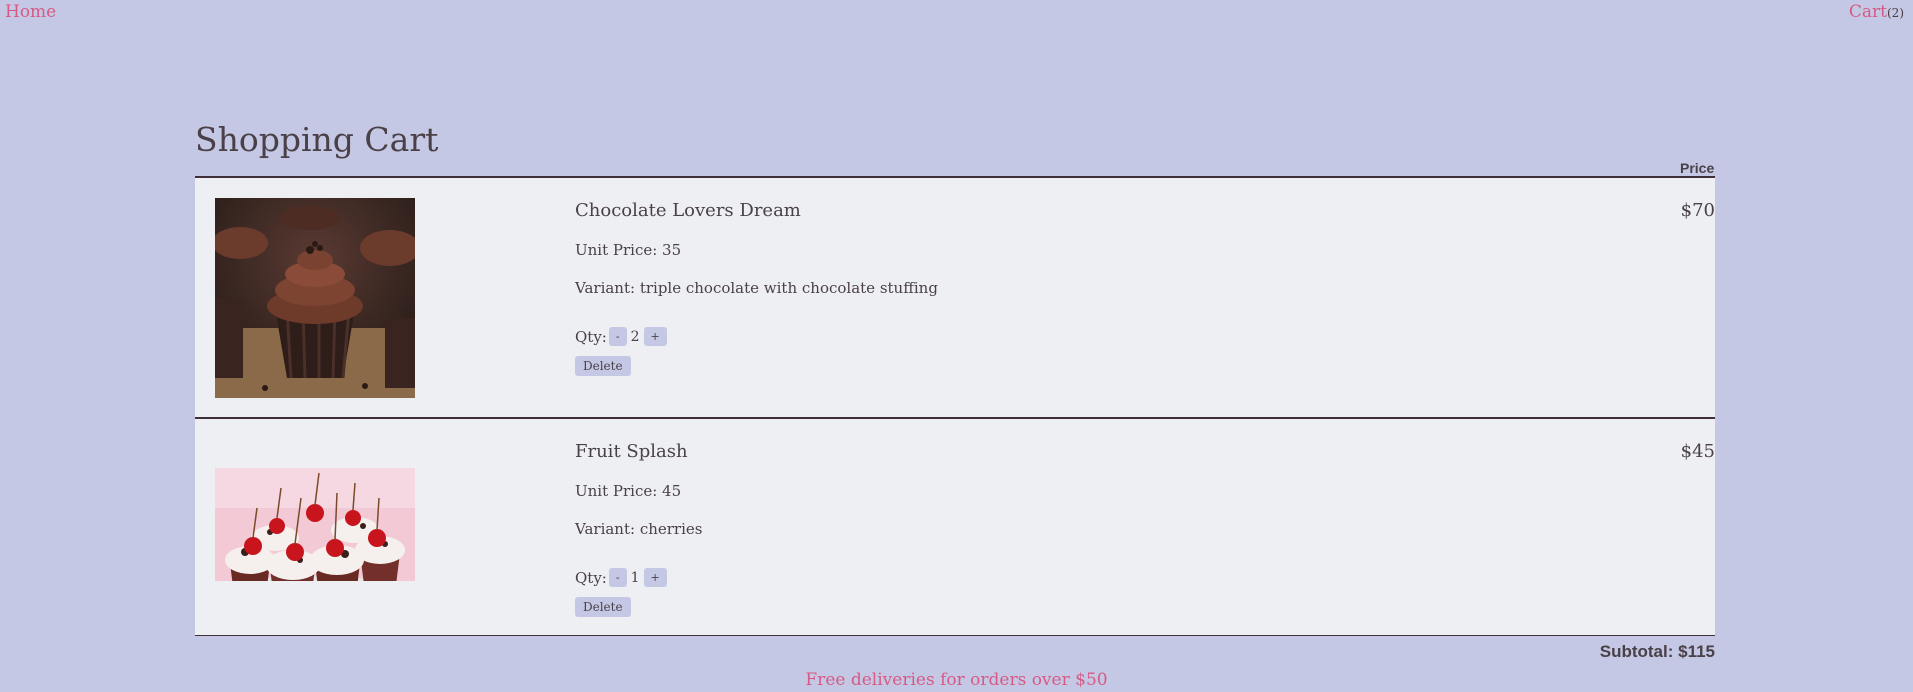  What do you see at coordinates (1697, 210) in the screenshot?
I see `item-price: $70` at bounding box center [1697, 210].